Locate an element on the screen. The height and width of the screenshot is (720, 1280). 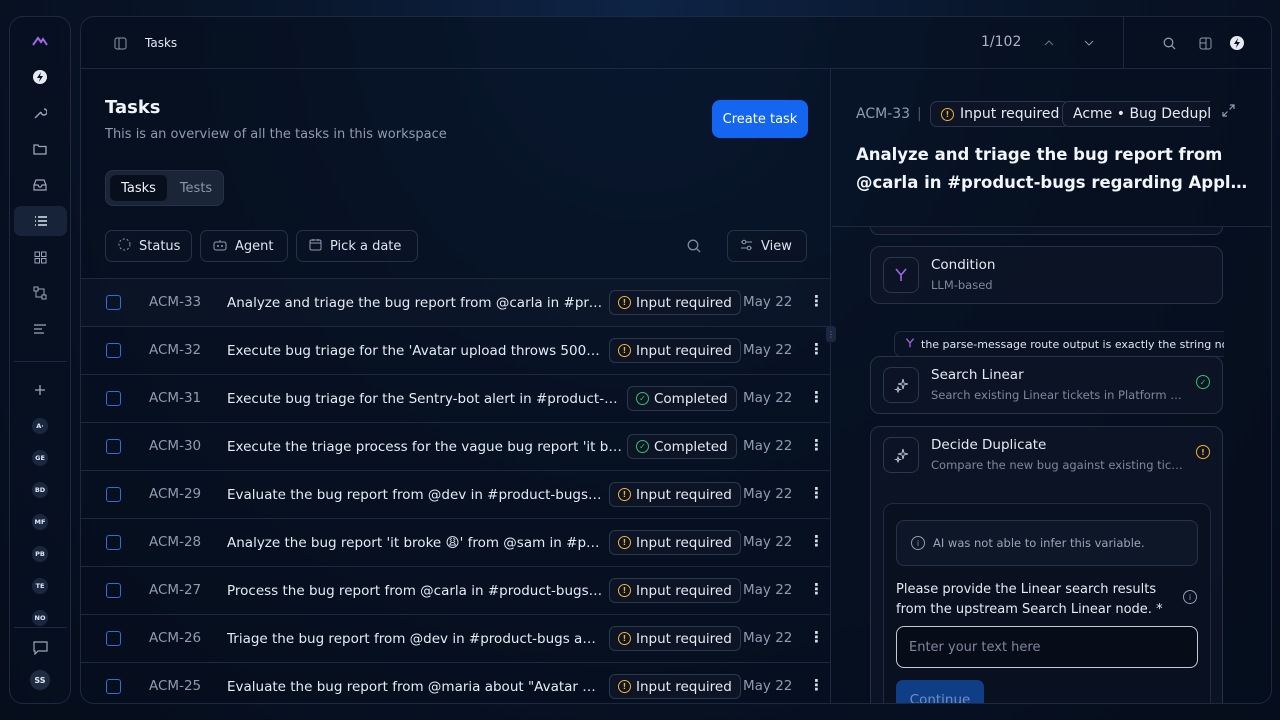
agent-filter: Agent is located at coordinates (244, 246).